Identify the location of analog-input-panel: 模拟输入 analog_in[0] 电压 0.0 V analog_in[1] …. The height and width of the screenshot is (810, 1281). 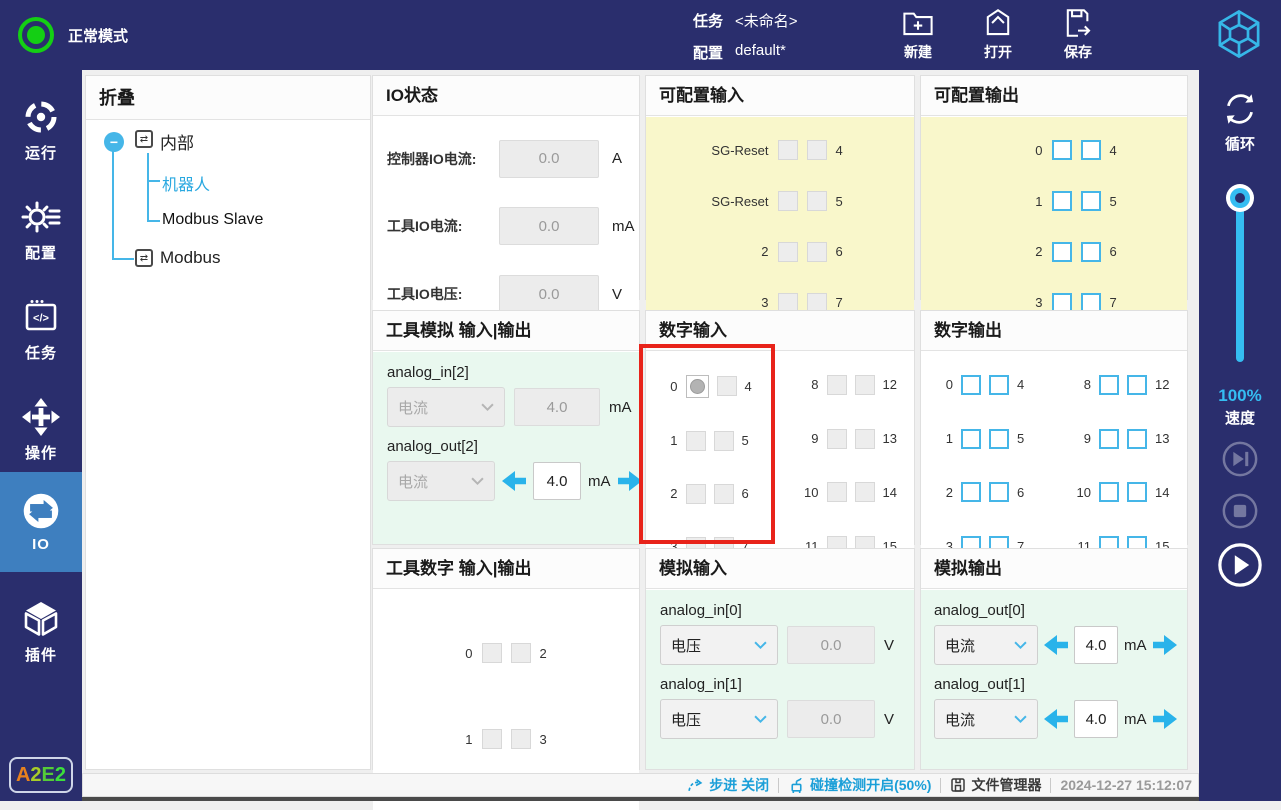
(780, 659).